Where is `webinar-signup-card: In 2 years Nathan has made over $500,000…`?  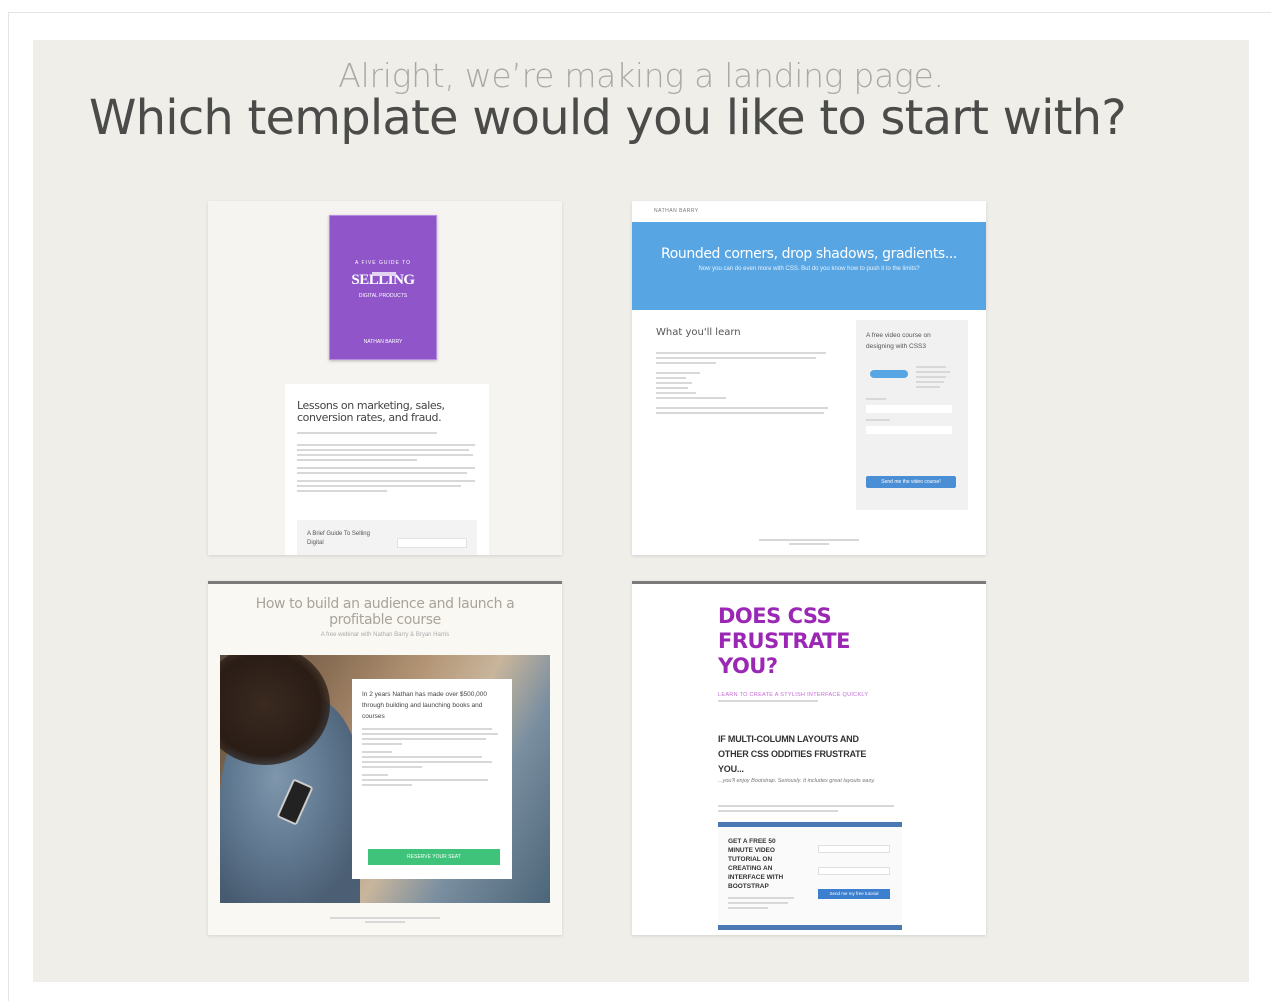
webinar-signup-card: In 2 years Nathan has made over $500,000… is located at coordinates (432, 779).